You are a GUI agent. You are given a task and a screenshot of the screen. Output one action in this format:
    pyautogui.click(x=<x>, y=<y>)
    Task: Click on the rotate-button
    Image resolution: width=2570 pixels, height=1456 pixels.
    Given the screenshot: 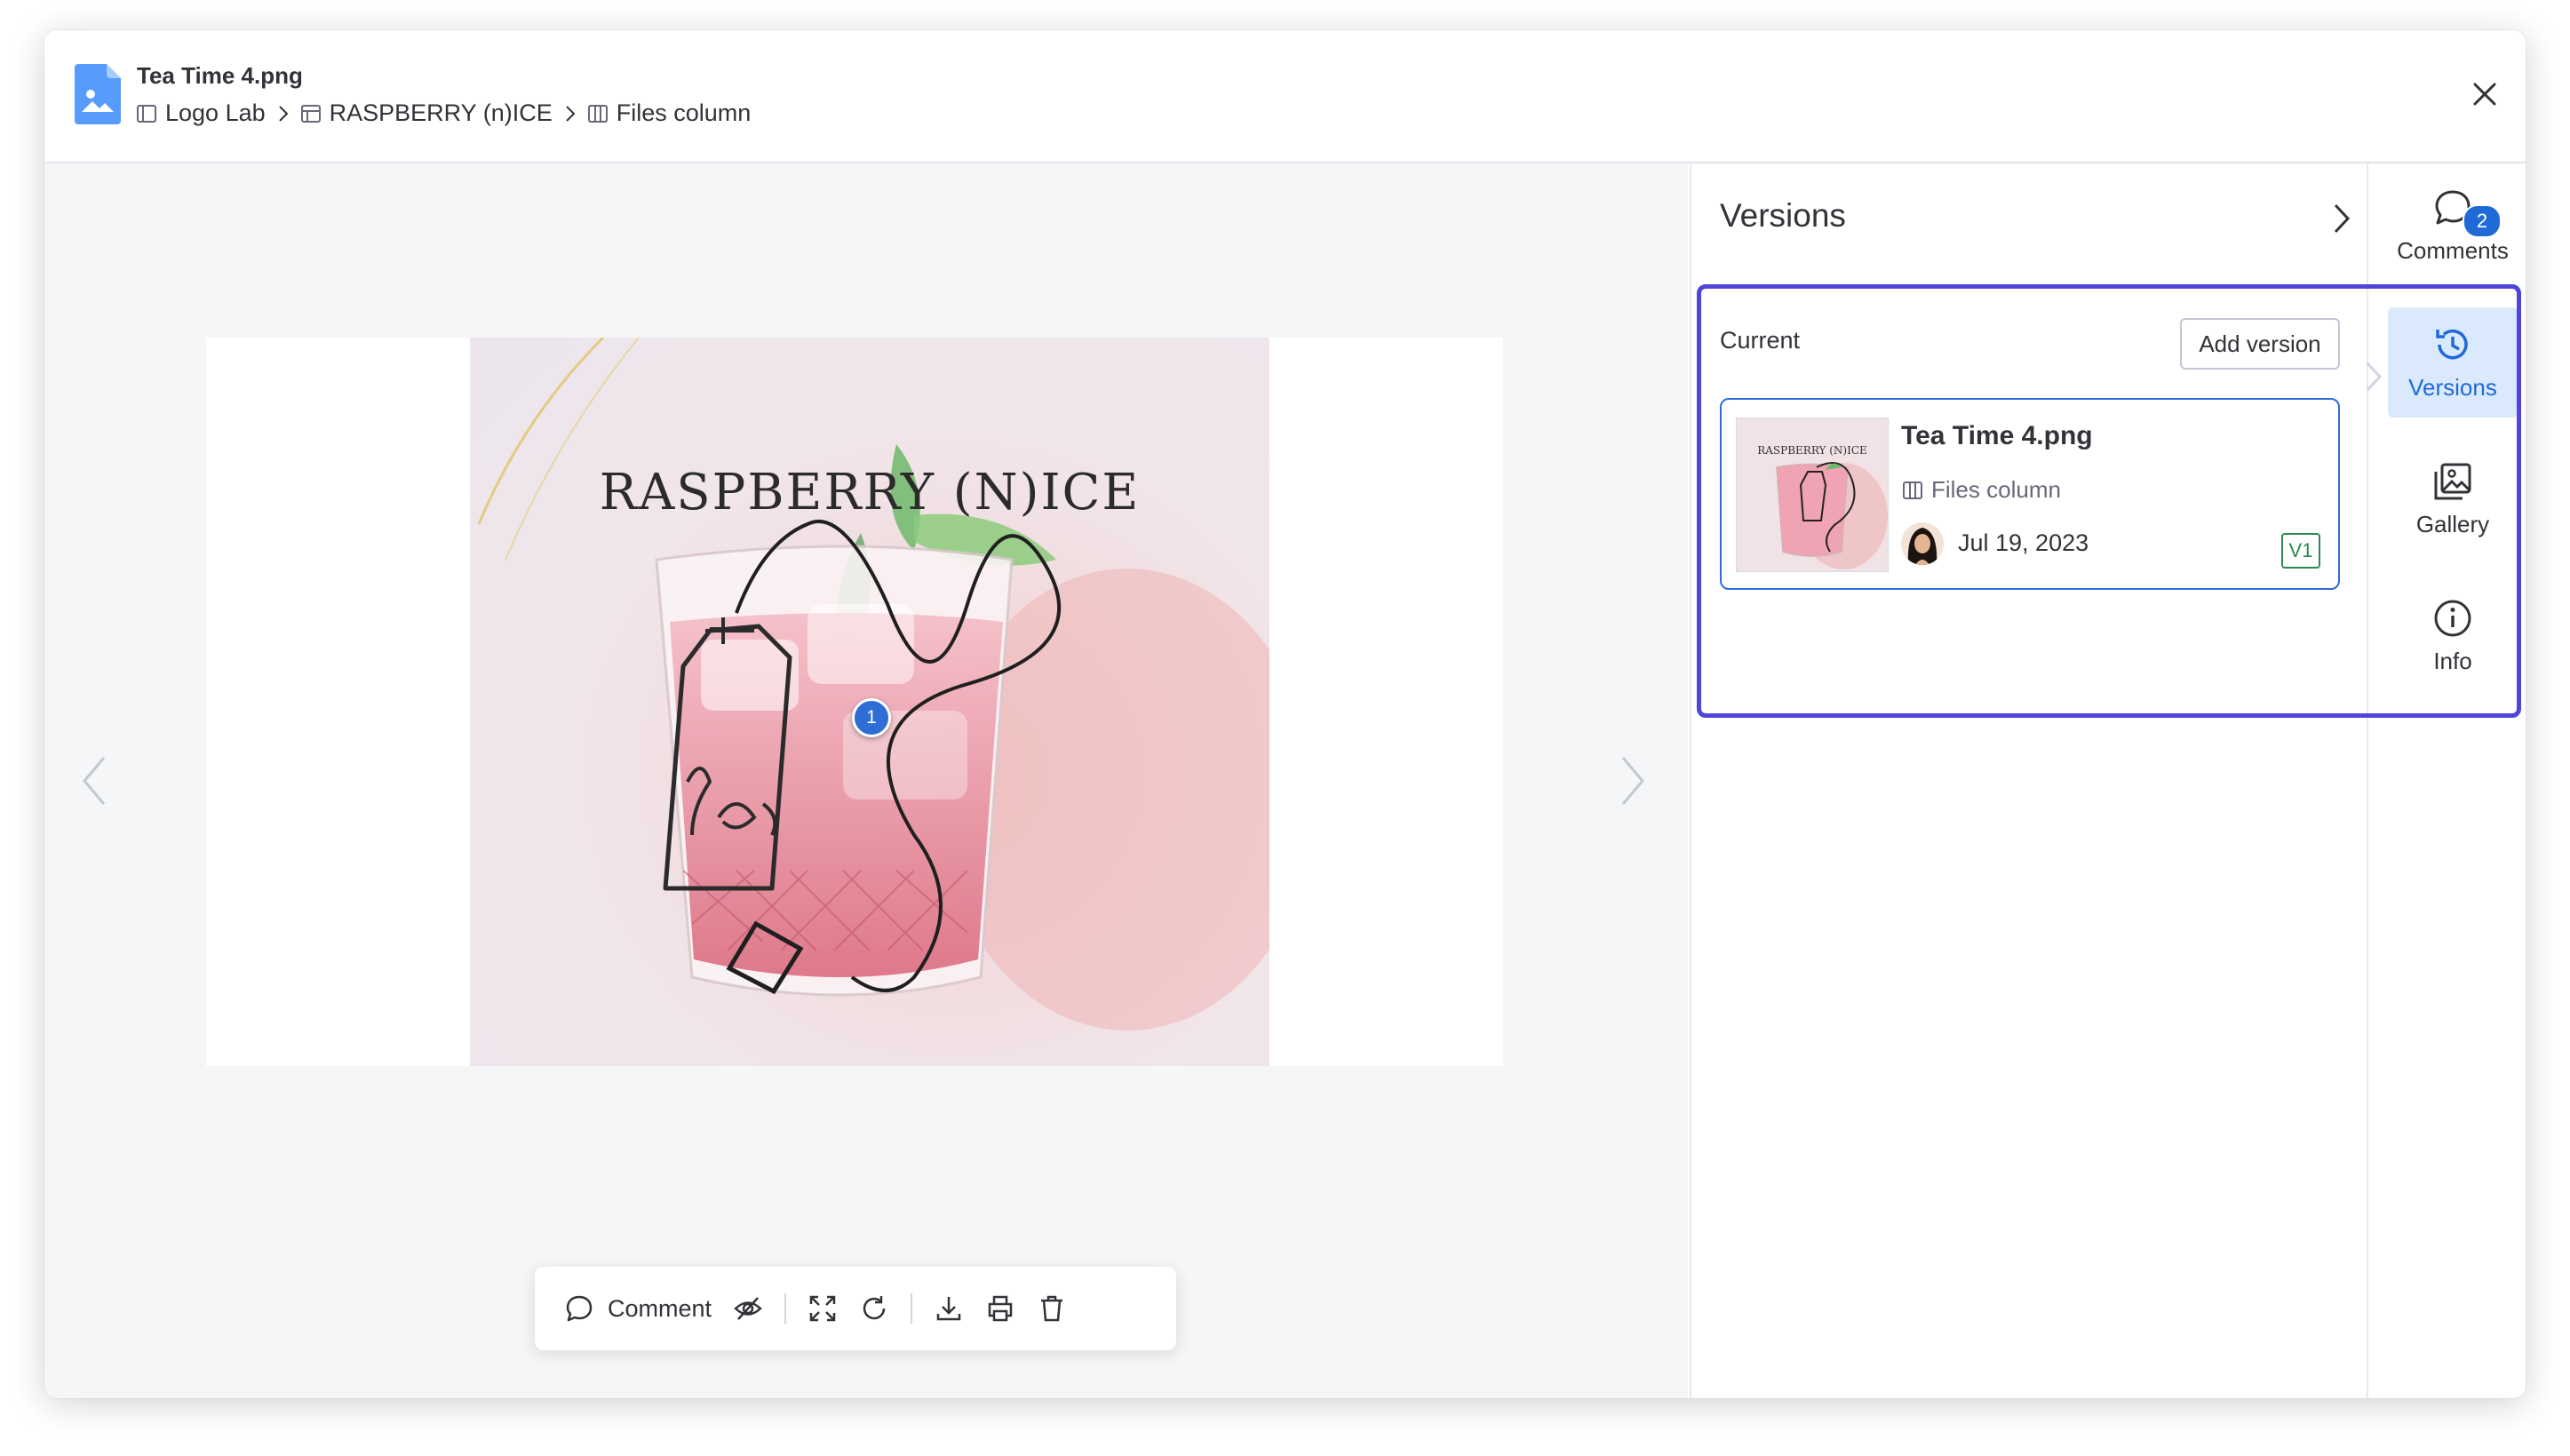 What is the action you would take?
    pyautogui.click(x=874, y=1308)
    